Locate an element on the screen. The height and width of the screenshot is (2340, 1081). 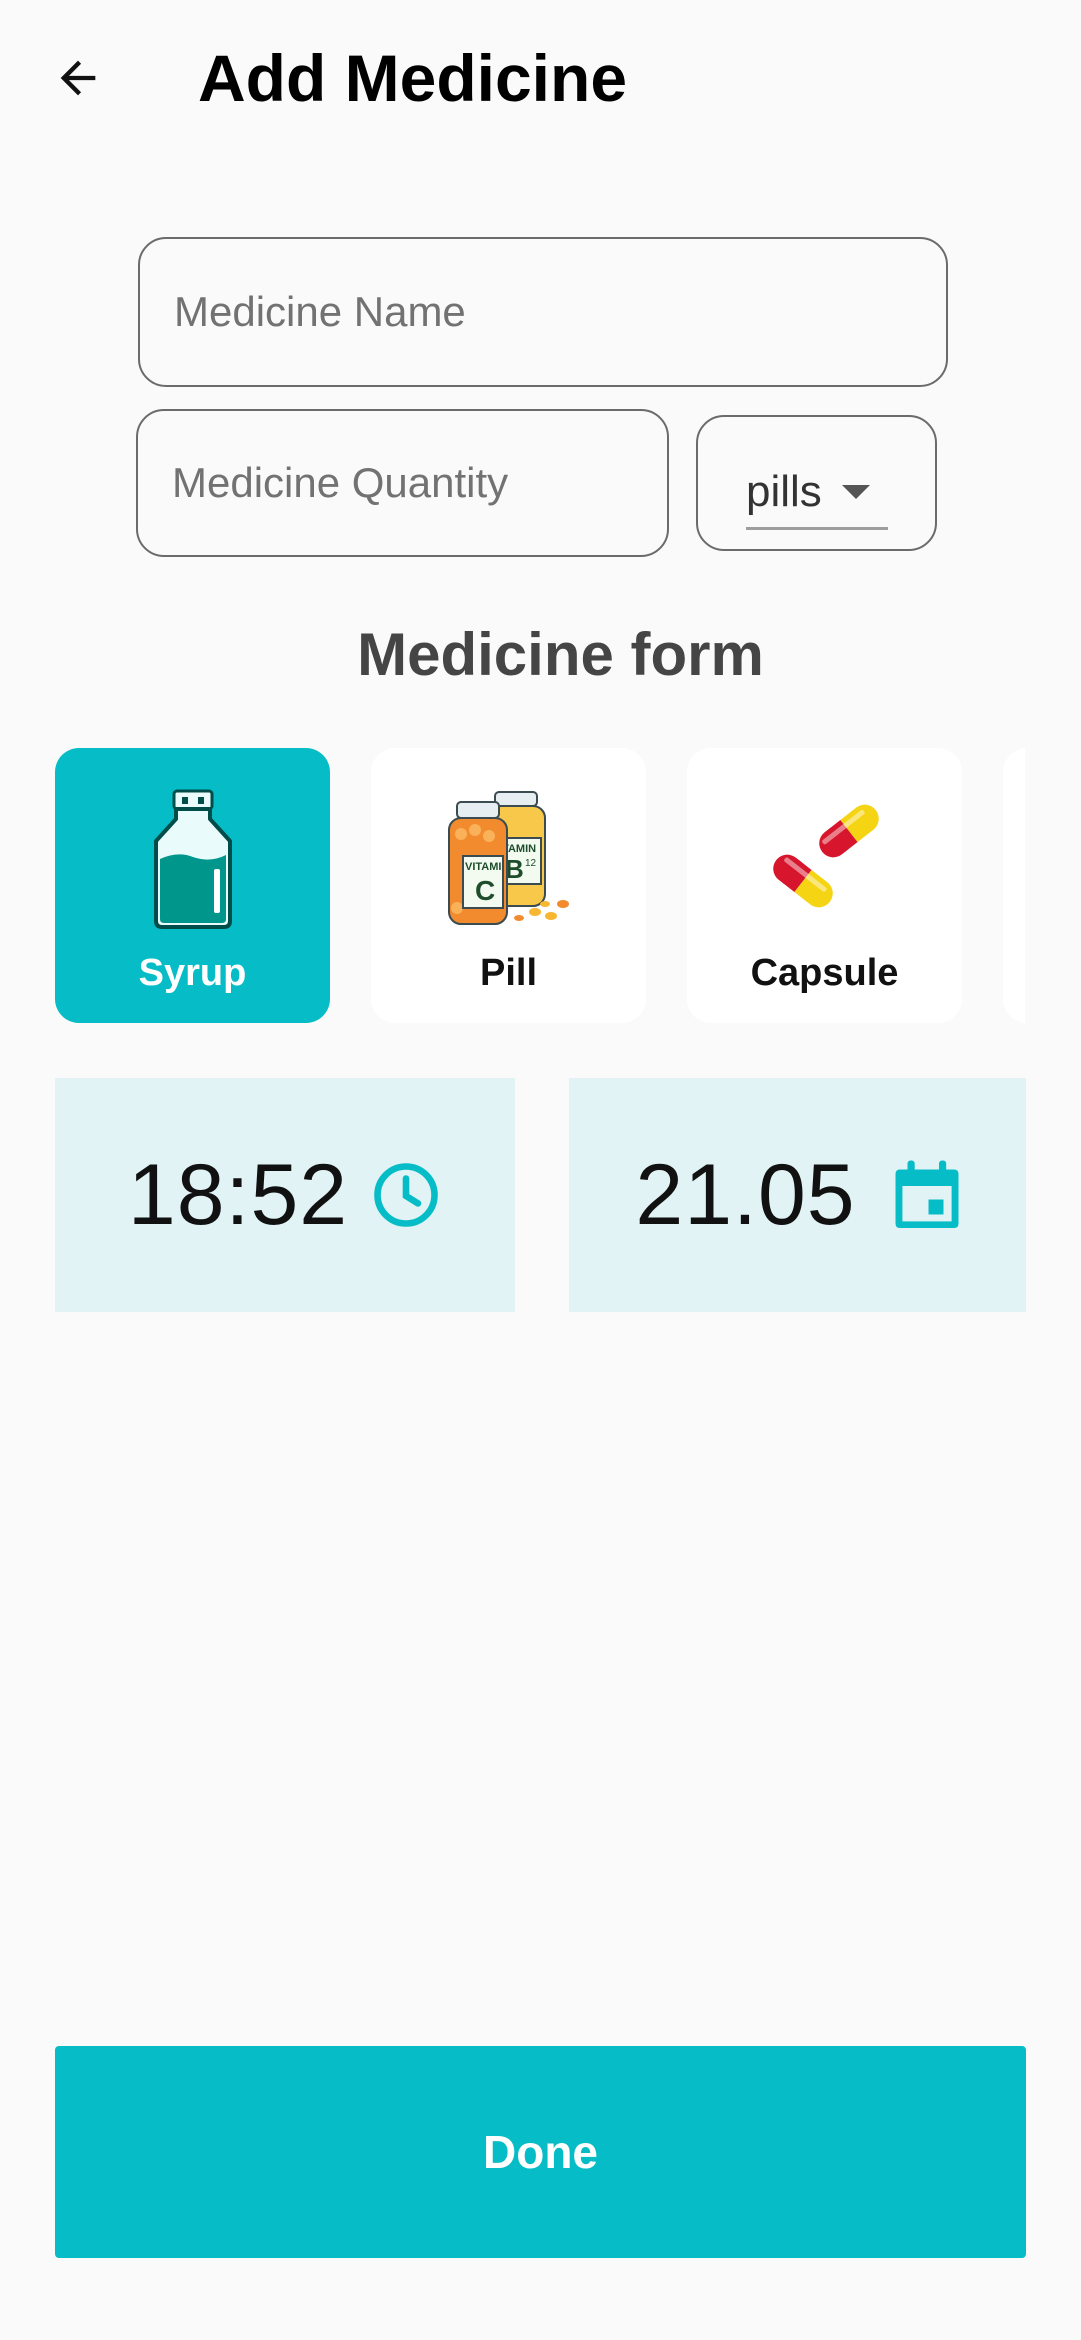
done-button: Done is located at coordinates (540, 2152).